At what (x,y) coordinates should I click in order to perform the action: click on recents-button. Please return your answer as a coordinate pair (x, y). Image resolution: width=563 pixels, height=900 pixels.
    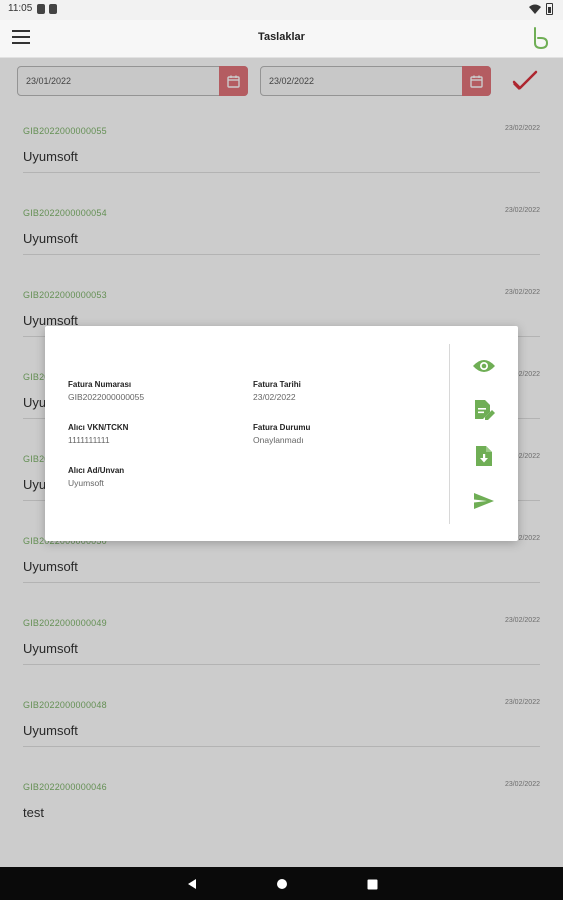
    Looking at the image, I should click on (372, 884).